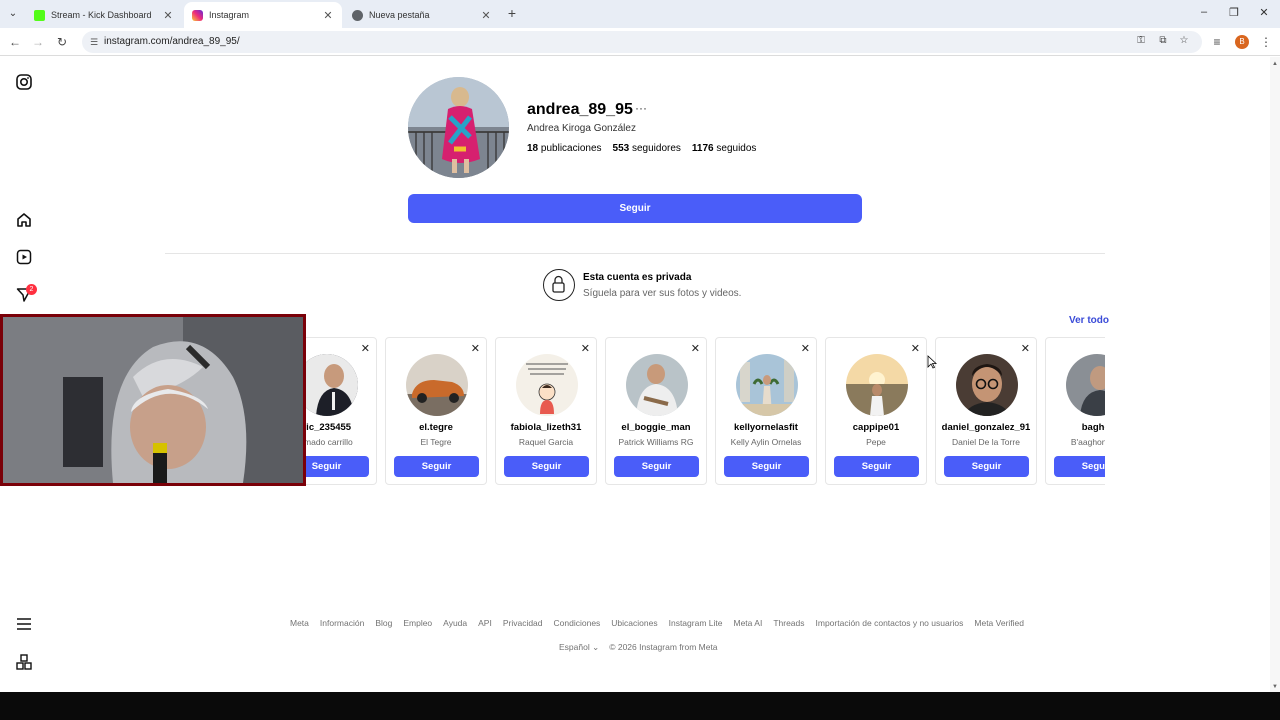  Describe the element at coordinates (1266, 42) in the screenshot. I see `browser-menu-icon: ⋮` at that location.